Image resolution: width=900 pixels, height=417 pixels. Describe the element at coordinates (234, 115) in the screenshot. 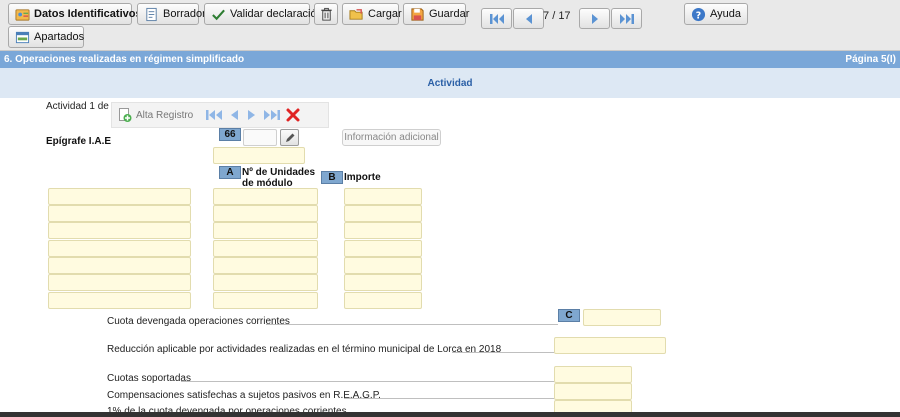

I see `previous-record-icon` at that location.